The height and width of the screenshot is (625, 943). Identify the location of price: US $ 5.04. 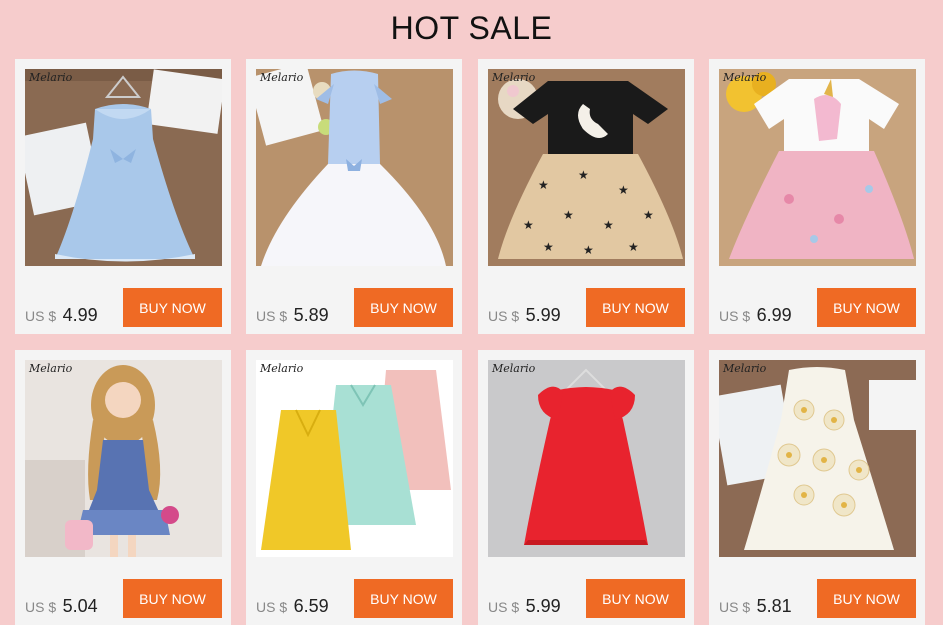
(61, 606).